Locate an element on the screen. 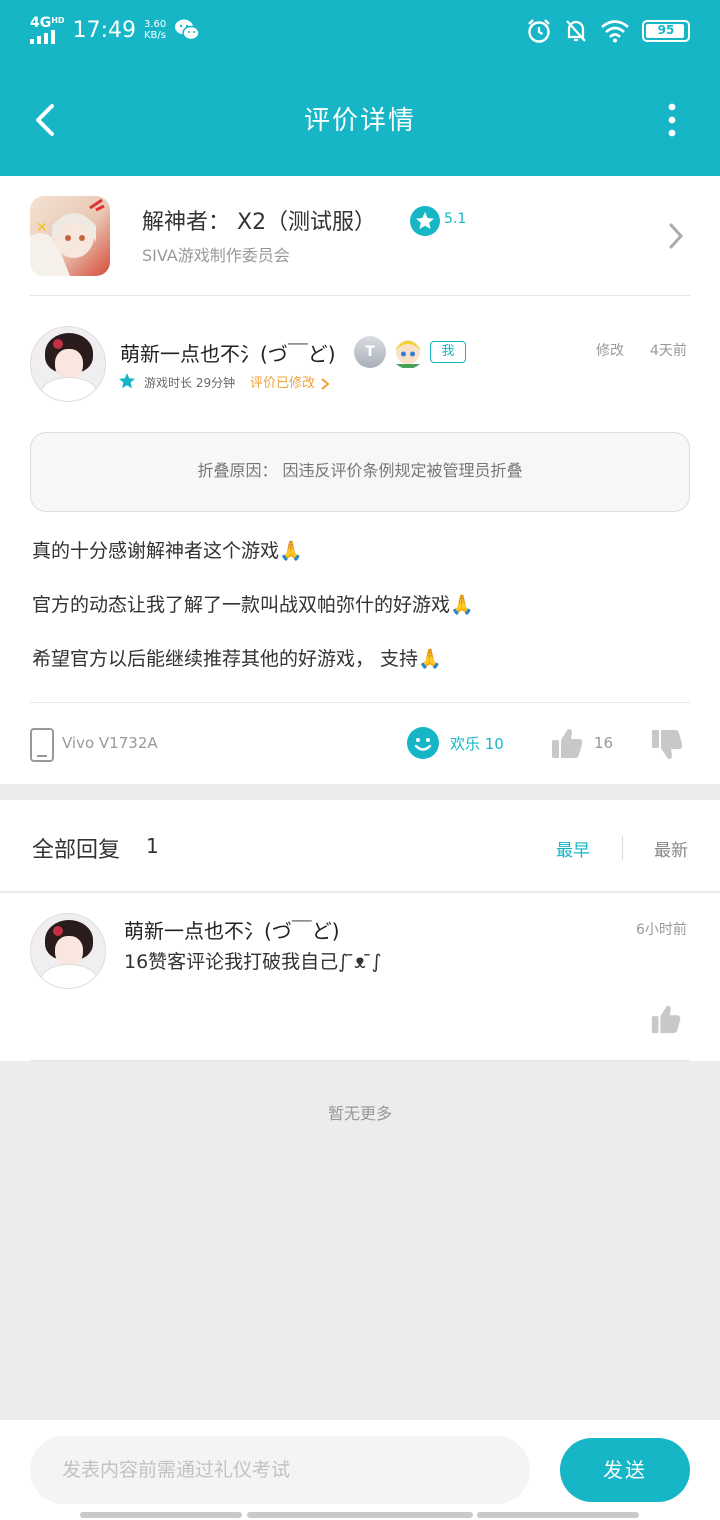 The width and height of the screenshot is (720, 1520). me-badge: 我 is located at coordinates (448, 352).